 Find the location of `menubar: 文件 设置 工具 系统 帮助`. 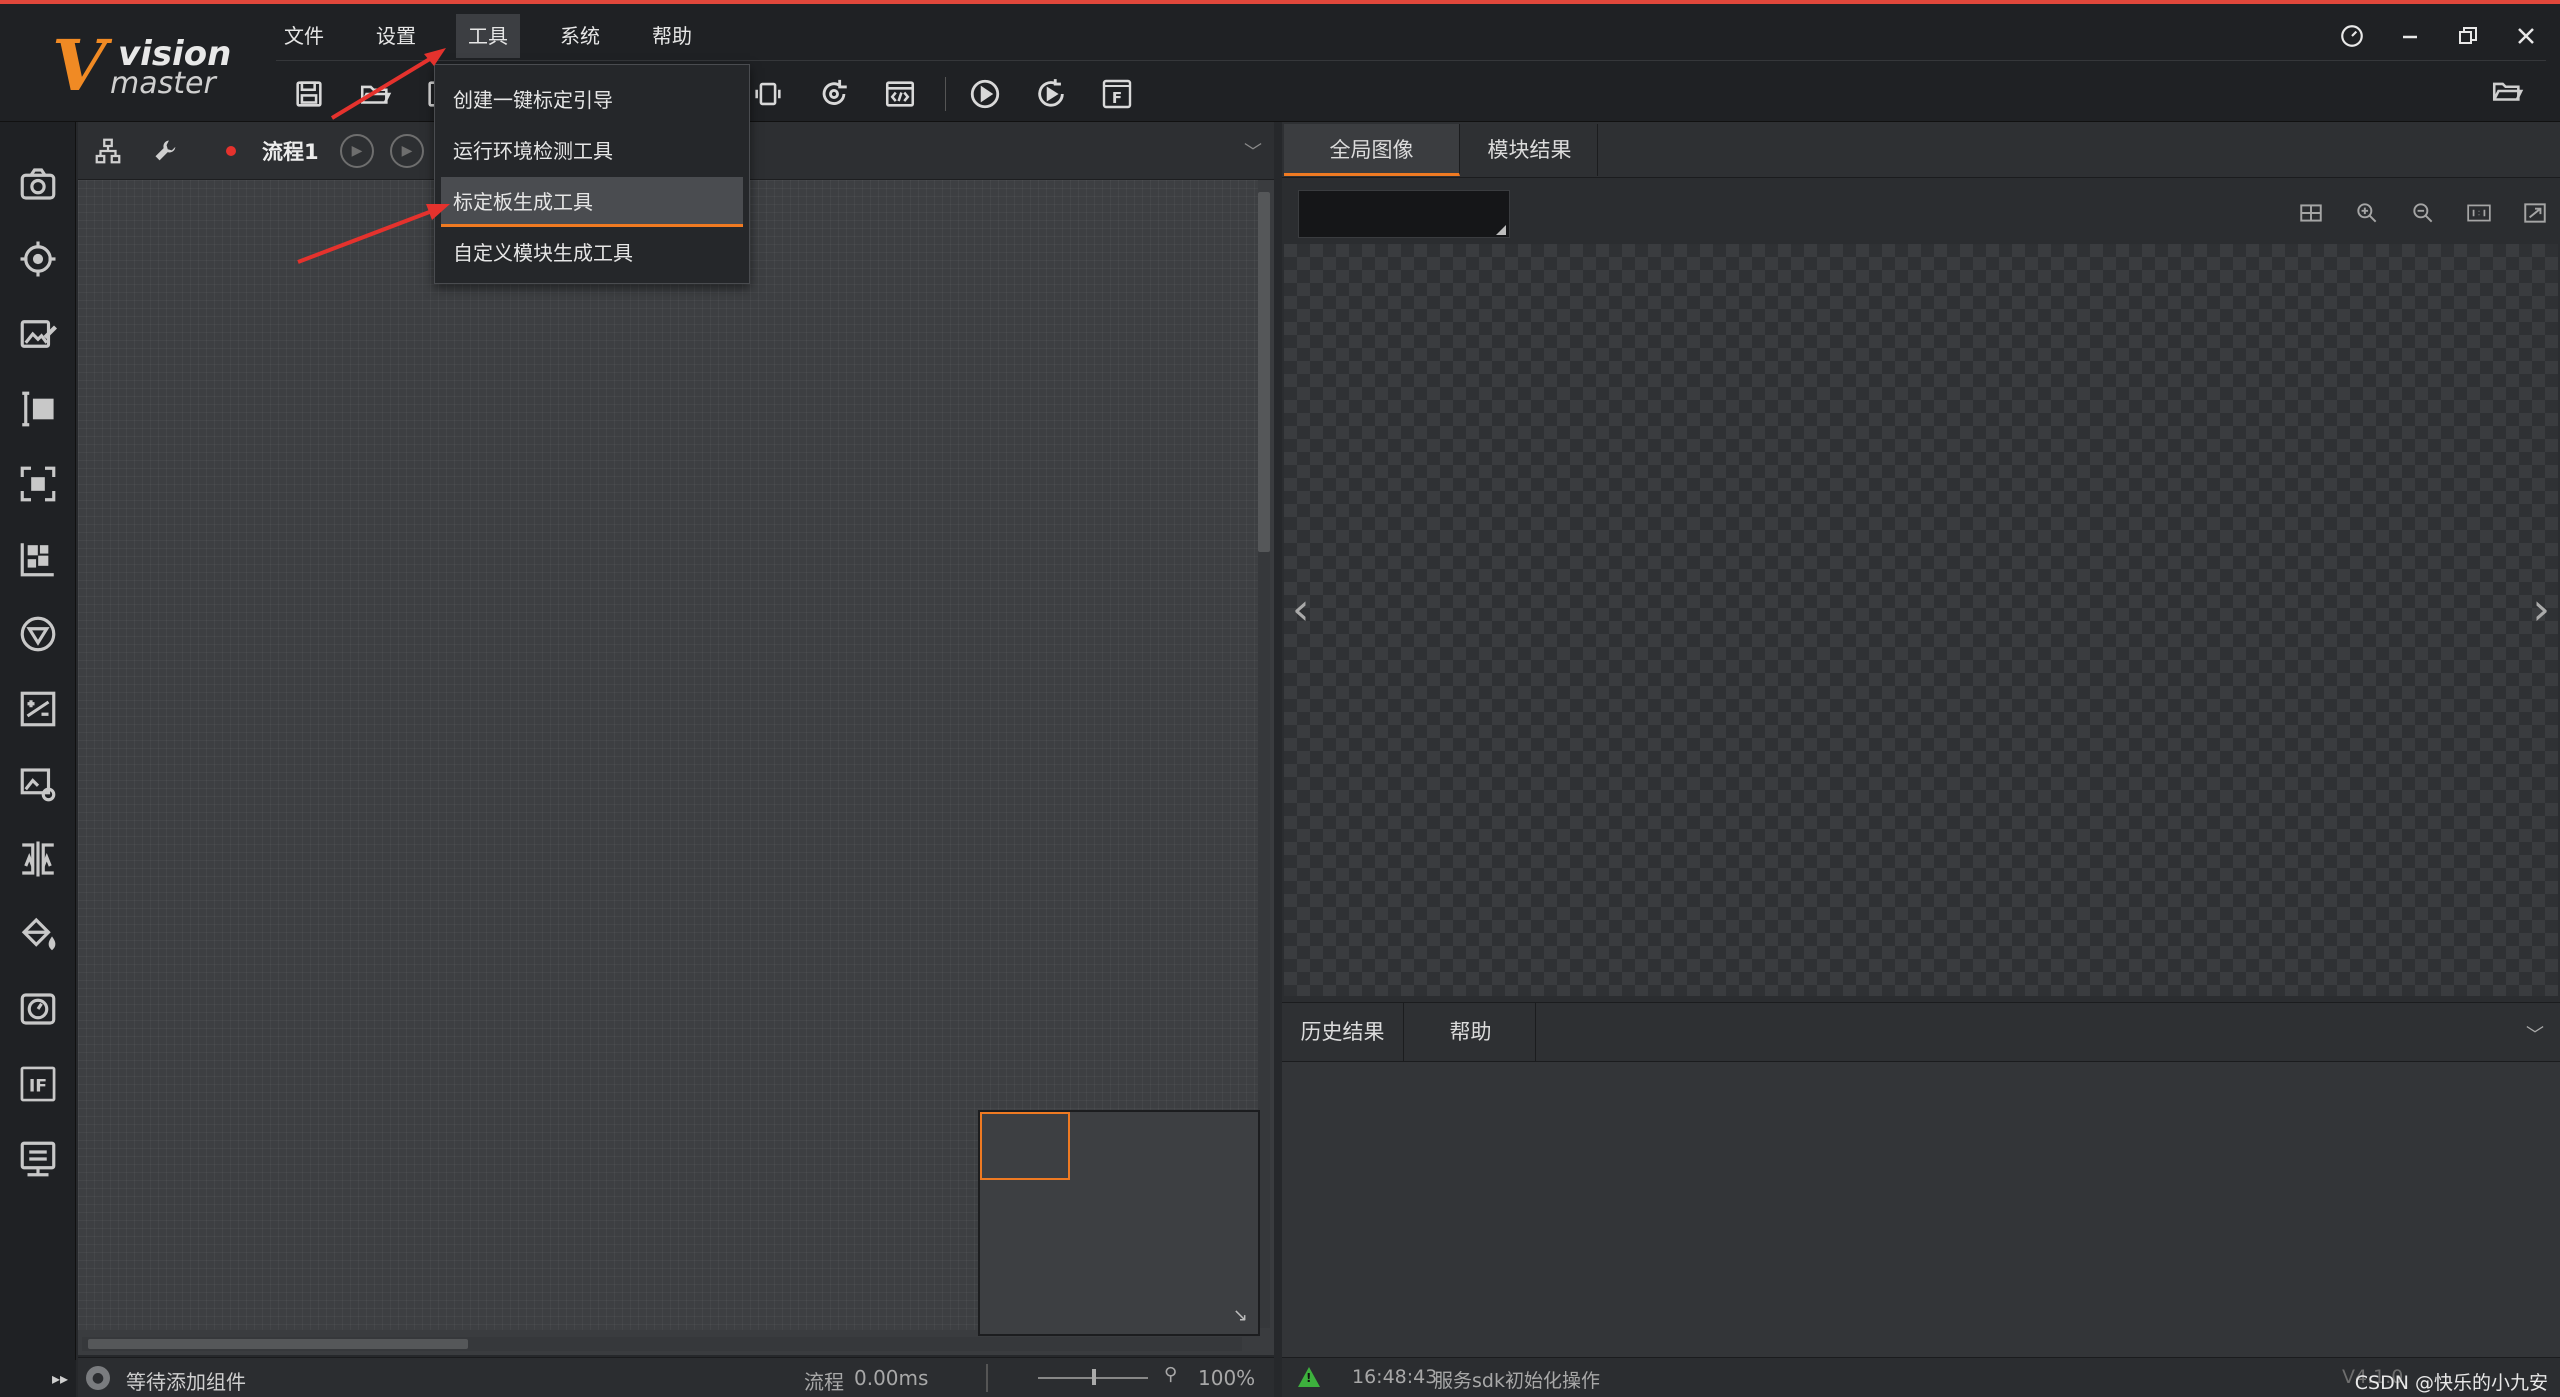

menubar: 文件 设置 工具 系统 帮助 is located at coordinates (502, 36).